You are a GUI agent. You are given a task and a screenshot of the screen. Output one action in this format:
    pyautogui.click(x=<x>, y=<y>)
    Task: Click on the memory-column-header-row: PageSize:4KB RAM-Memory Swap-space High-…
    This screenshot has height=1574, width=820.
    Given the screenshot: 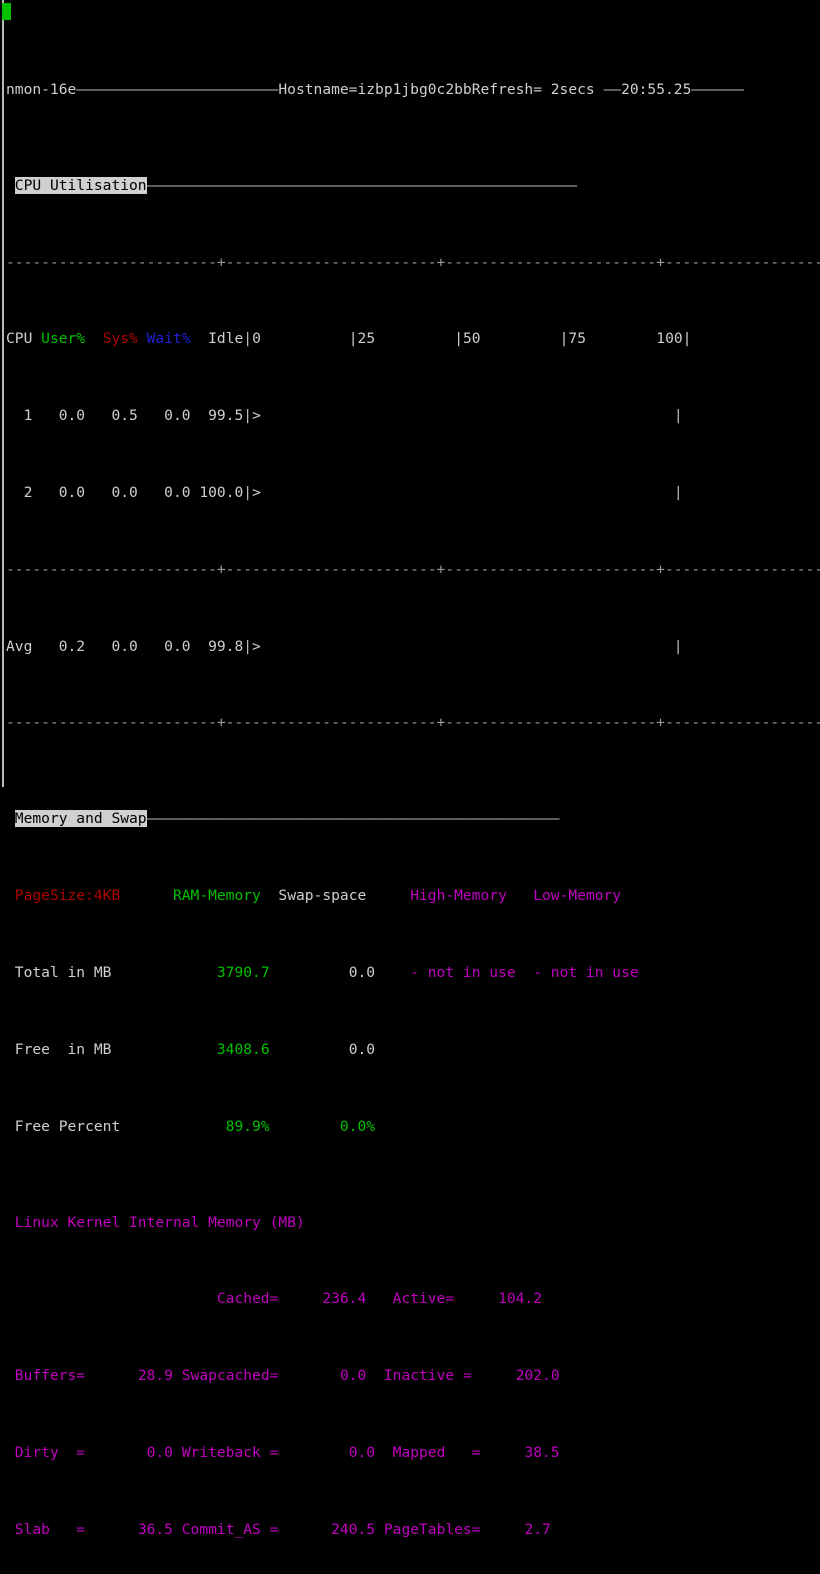 What is the action you would take?
    pyautogui.click(x=413, y=895)
    